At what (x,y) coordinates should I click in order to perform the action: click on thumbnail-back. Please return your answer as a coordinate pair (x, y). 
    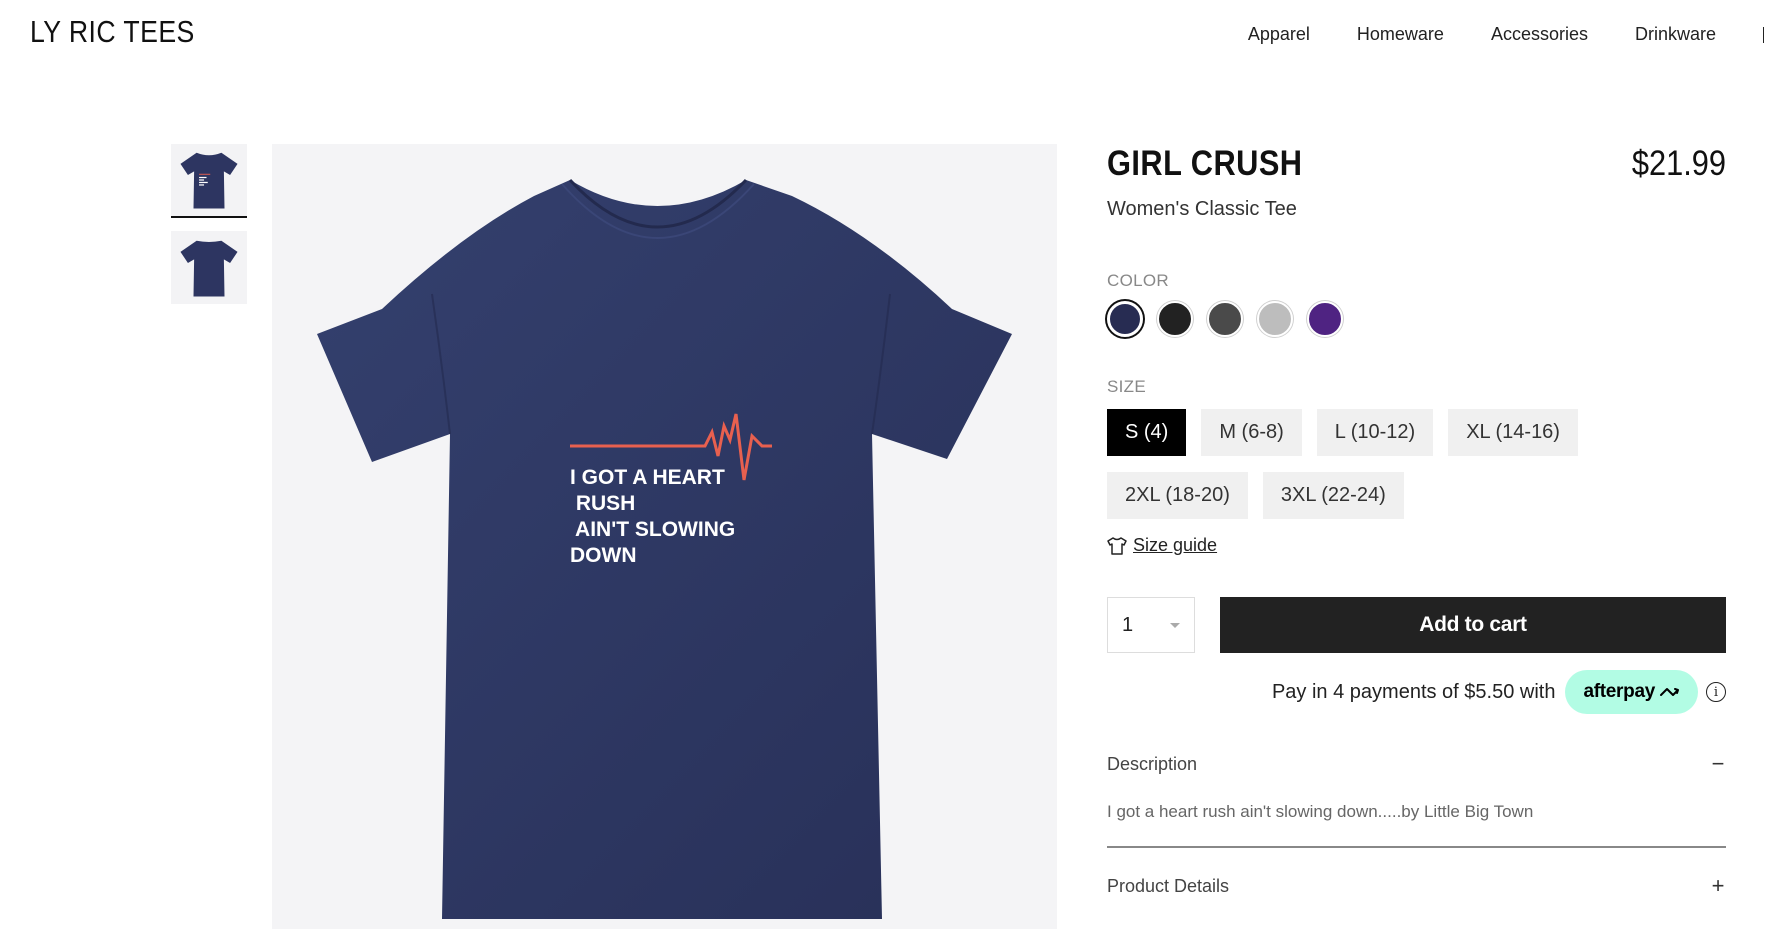
    Looking at the image, I should click on (209, 267).